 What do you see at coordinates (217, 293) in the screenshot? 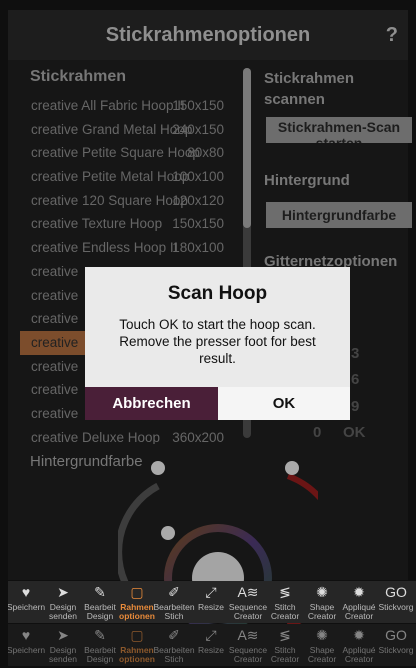
I see `dialog-title: Scan Hoop` at bounding box center [217, 293].